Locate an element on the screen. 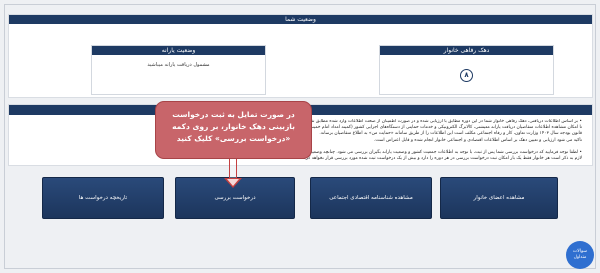  subsidy-status-title: وضعیت یارانه is located at coordinates (178, 50).